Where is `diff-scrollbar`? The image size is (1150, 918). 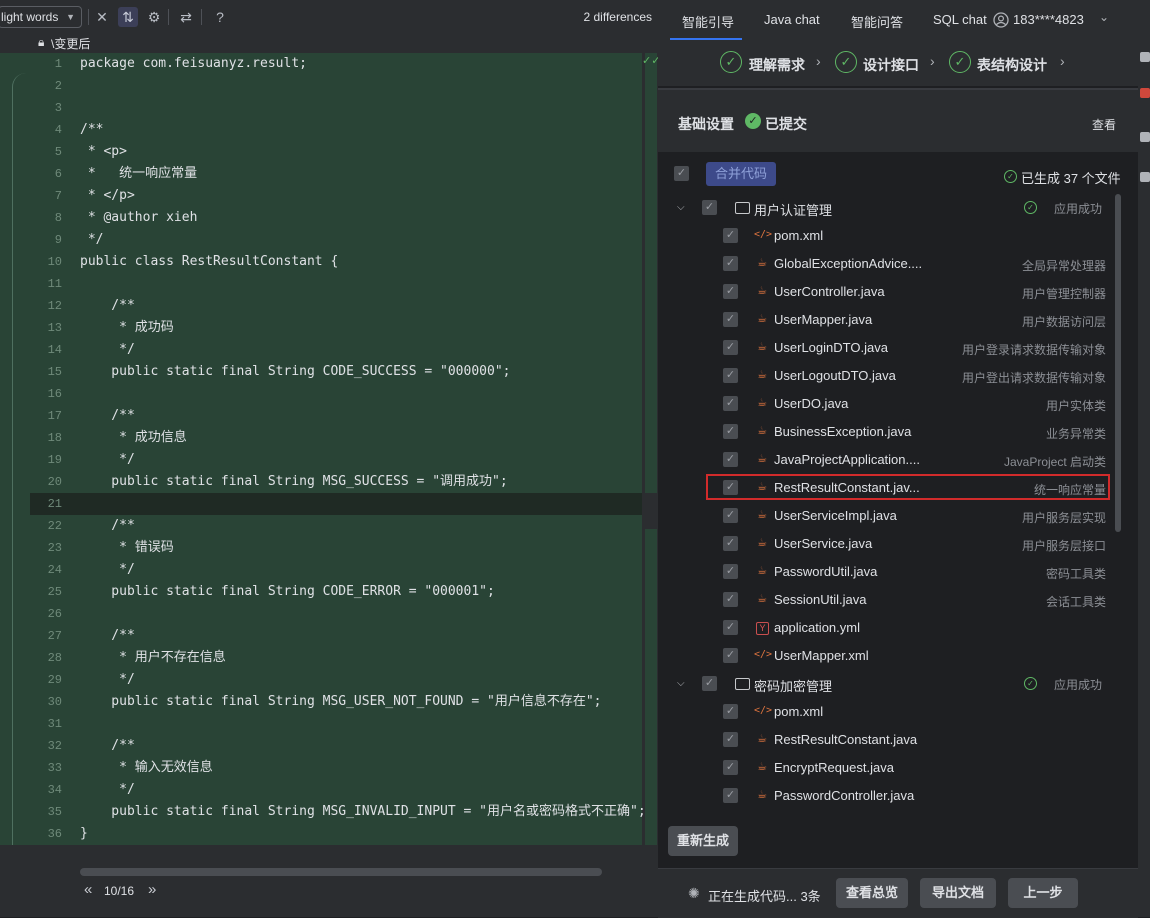 diff-scrollbar is located at coordinates (650, 449).